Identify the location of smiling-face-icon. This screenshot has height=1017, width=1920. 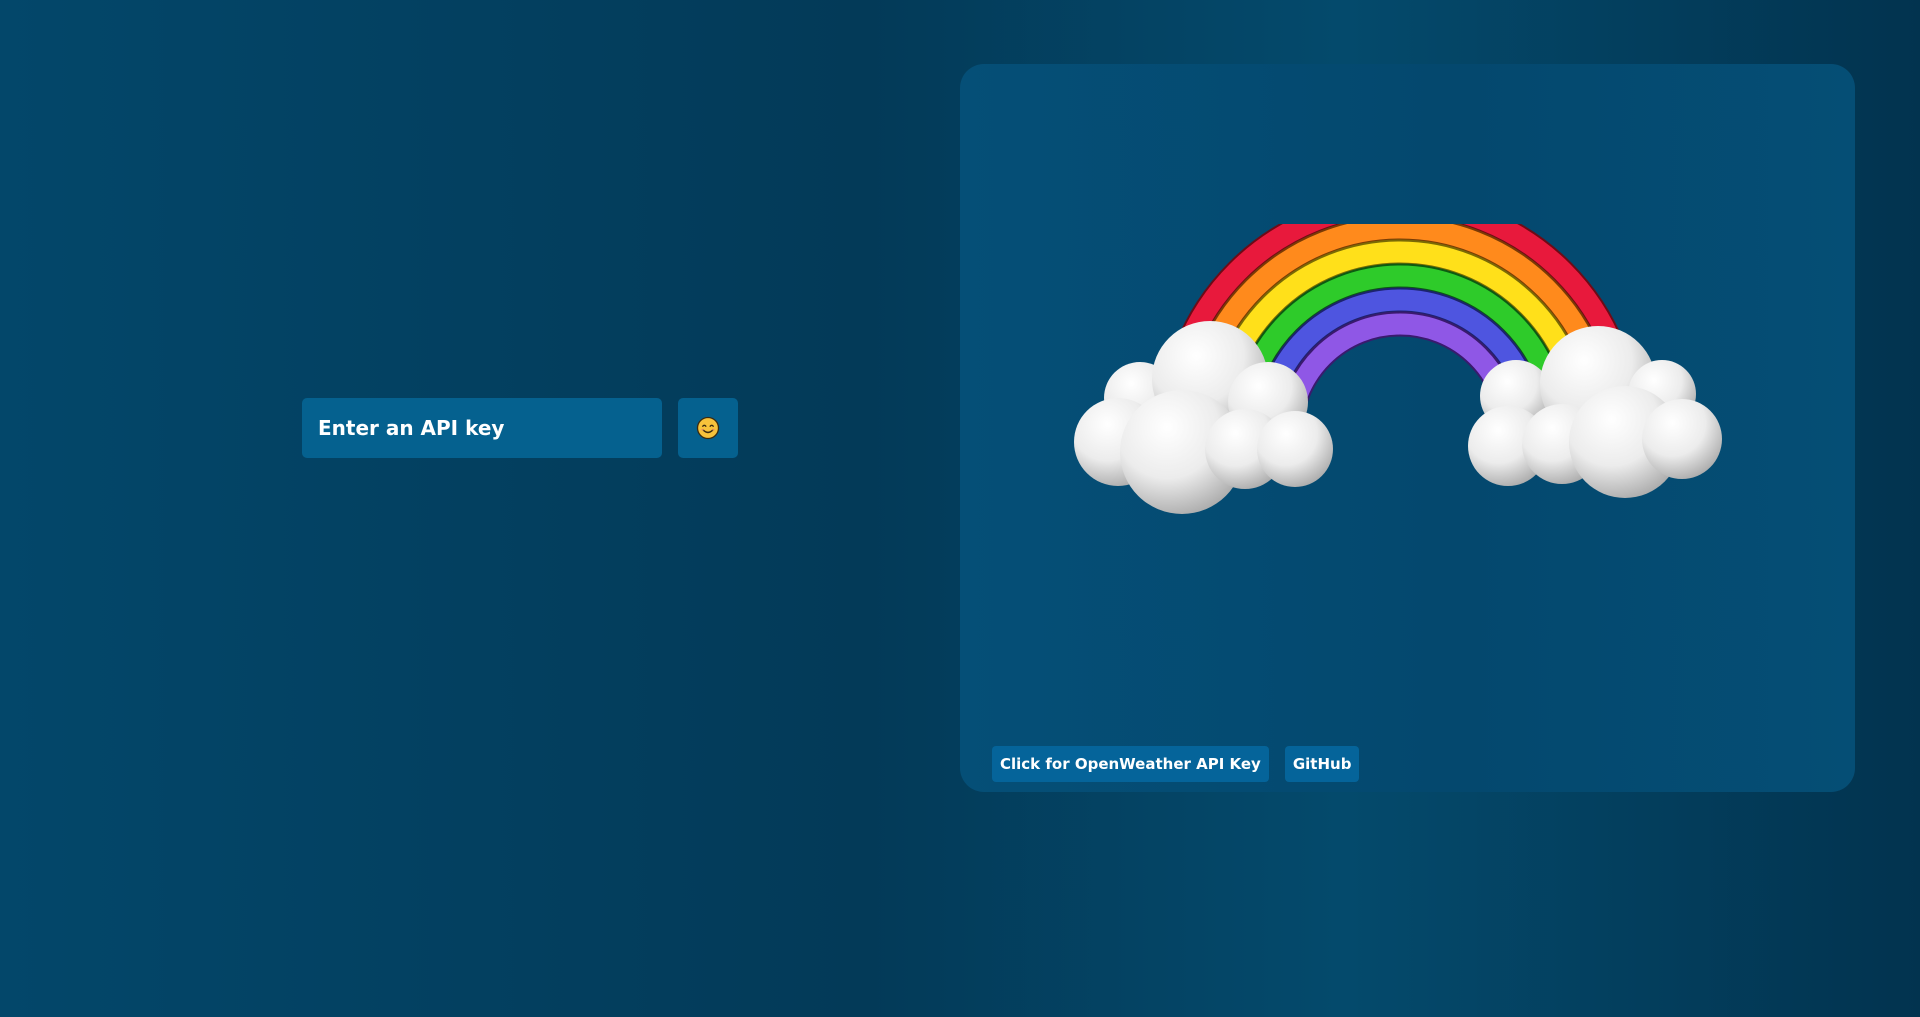
(708, 428).